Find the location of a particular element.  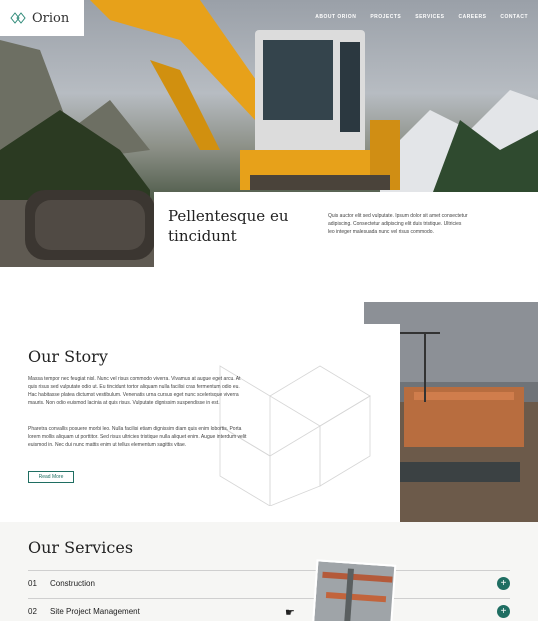

service-number: 01 is located at coordinates (32, 583).